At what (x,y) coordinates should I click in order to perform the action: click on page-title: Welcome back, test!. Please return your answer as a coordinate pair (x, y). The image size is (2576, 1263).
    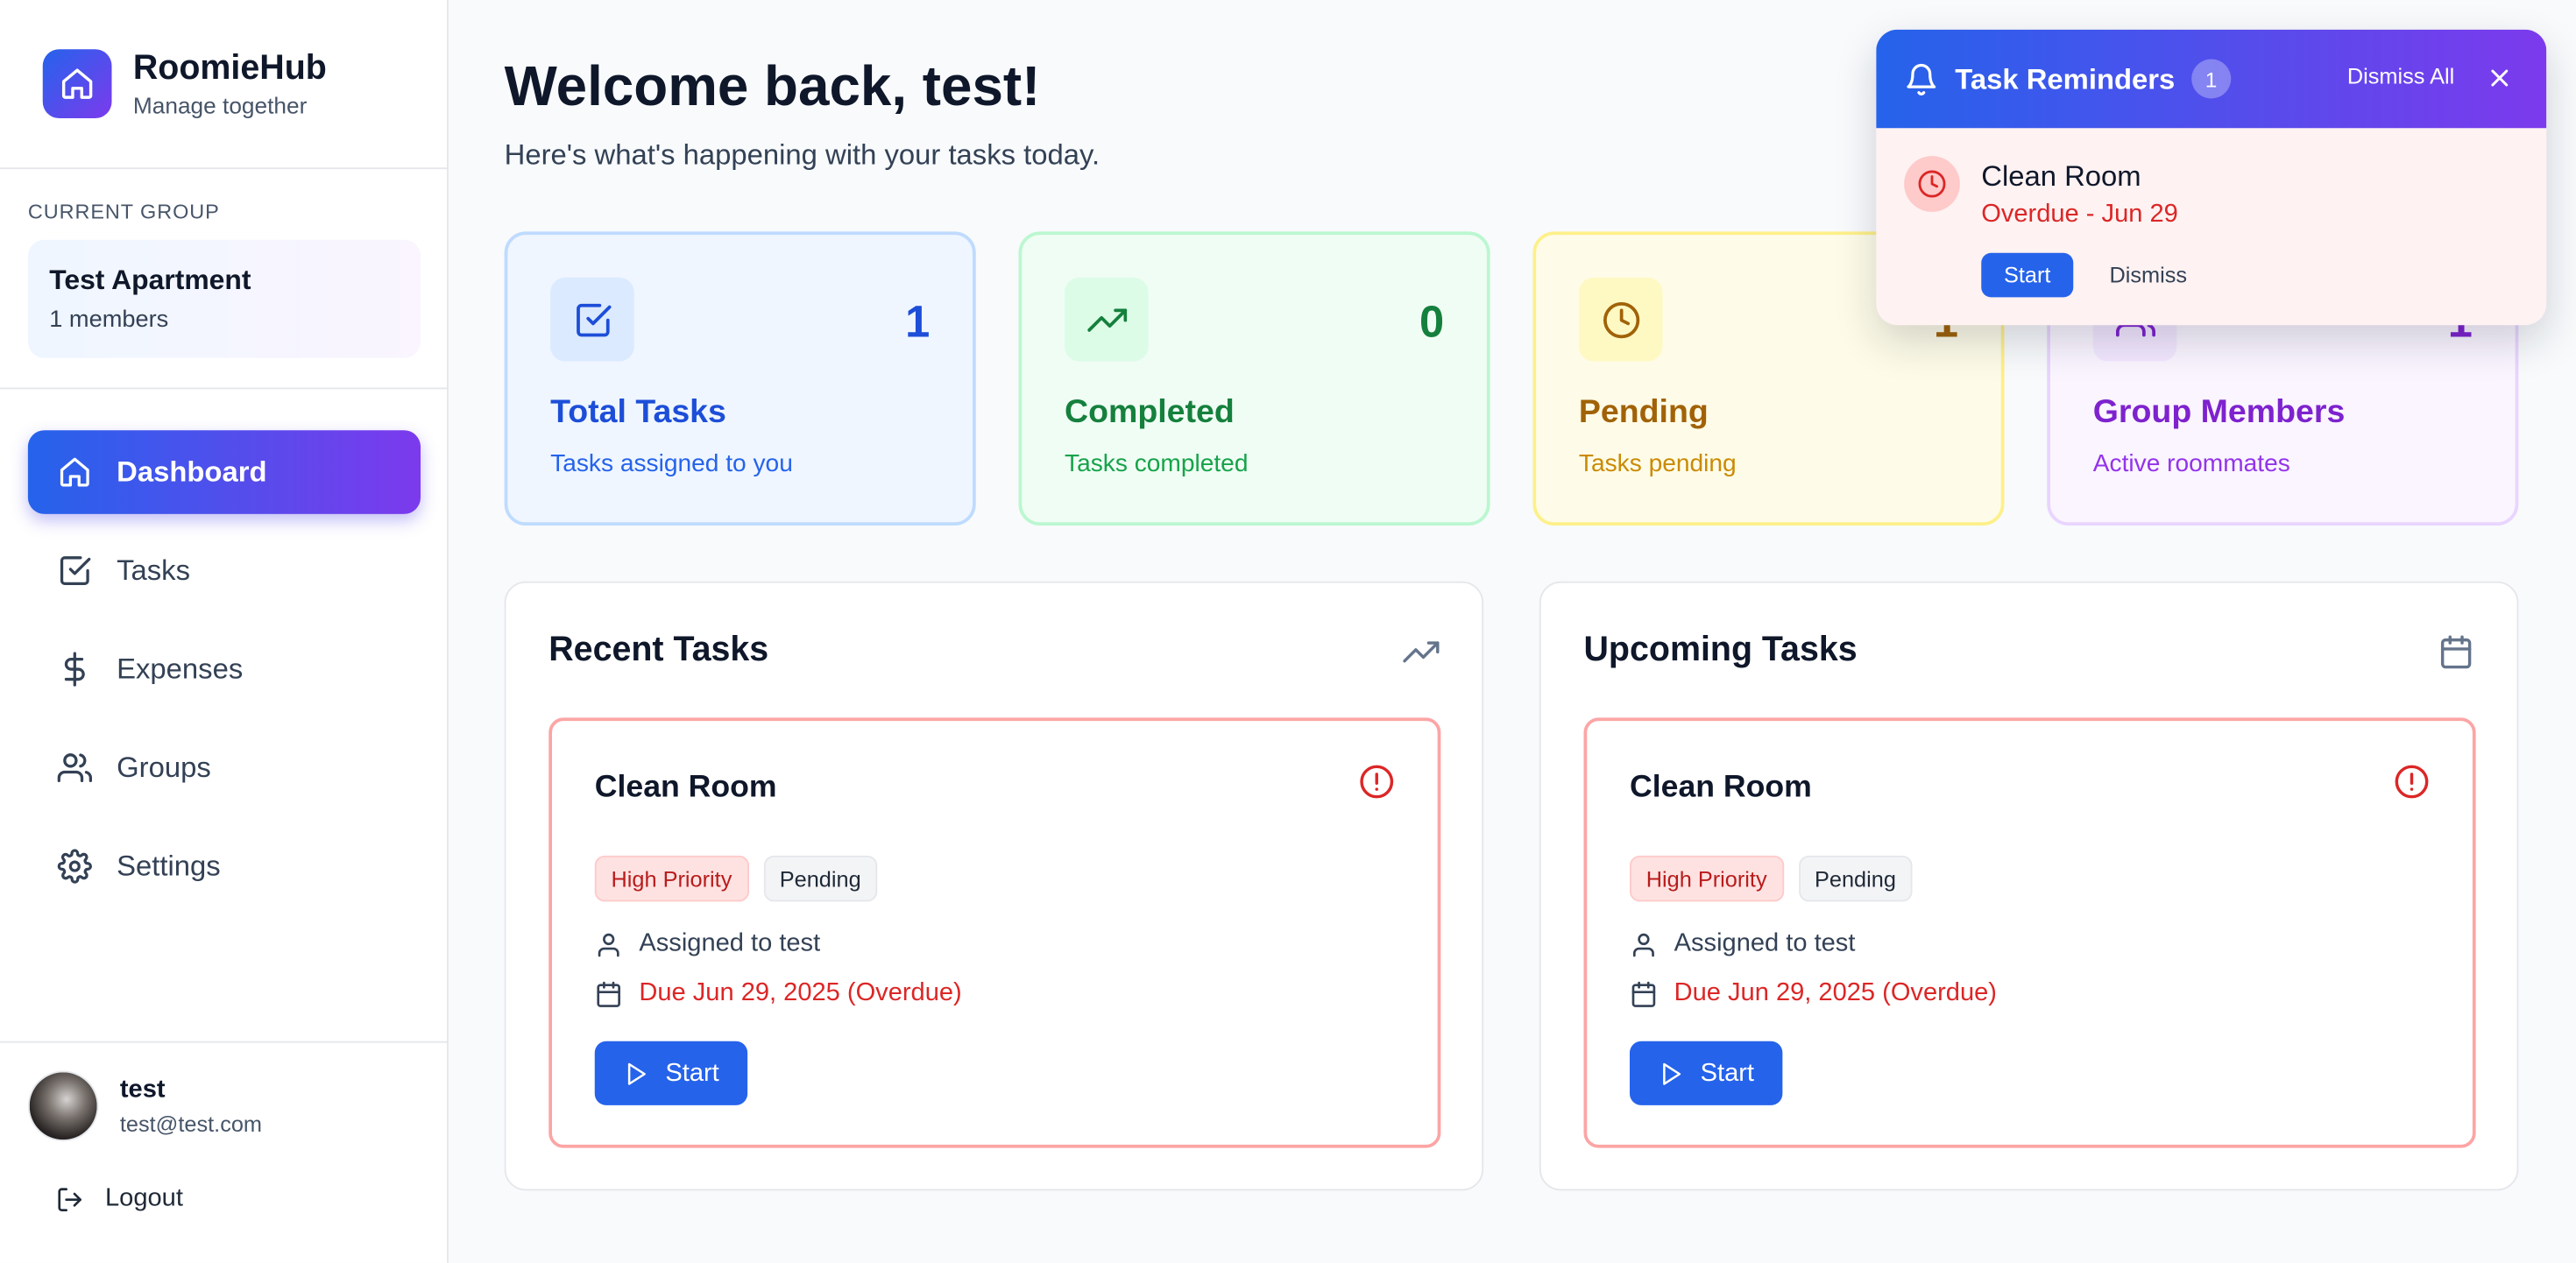
    Looking at the image, I should click on (772, 87).